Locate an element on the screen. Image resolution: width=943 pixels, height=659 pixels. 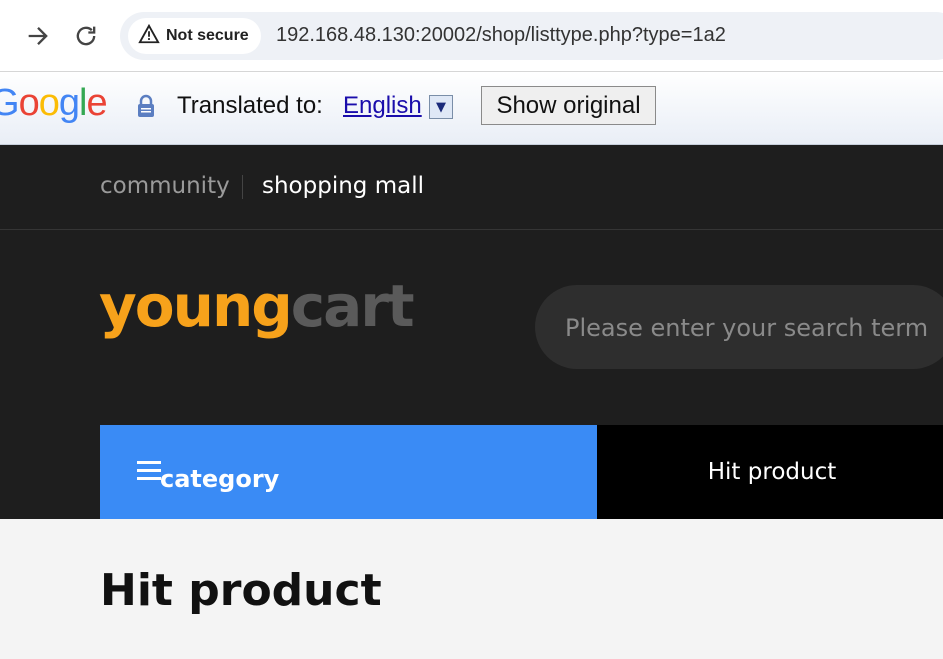
warning-icon is located at coordinates (149, 36).